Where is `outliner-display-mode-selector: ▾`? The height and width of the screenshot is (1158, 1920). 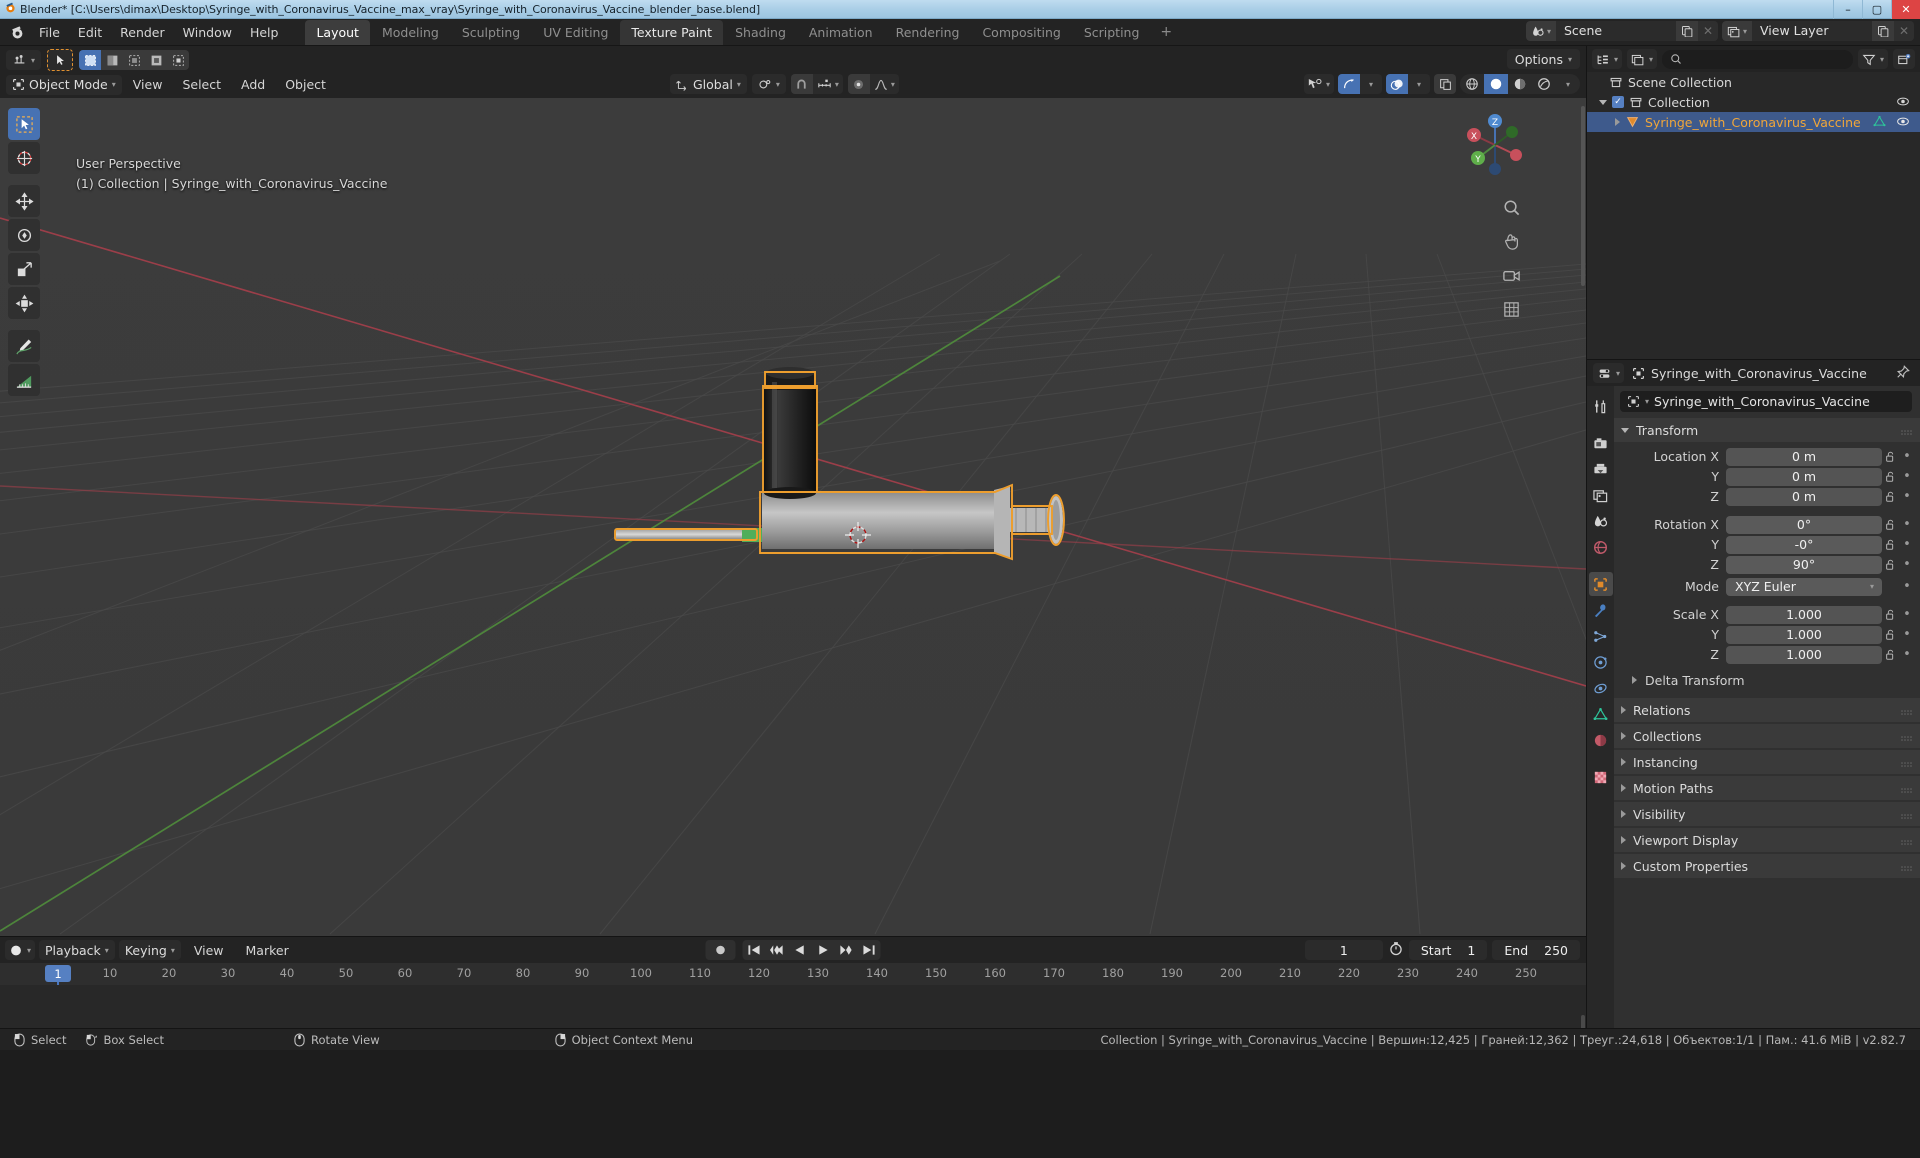 outliner-display-mode-selector: ▾ is located at coordinates (1642, 59).